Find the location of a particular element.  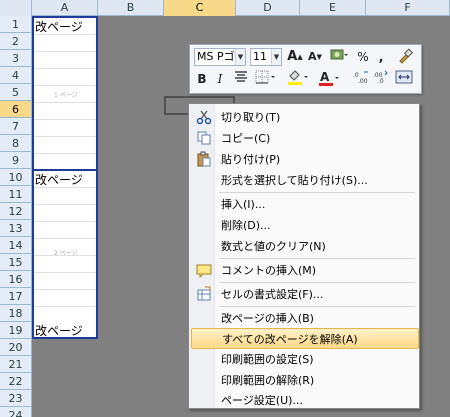

row-header: 10 is located at coordinates (16, 177).